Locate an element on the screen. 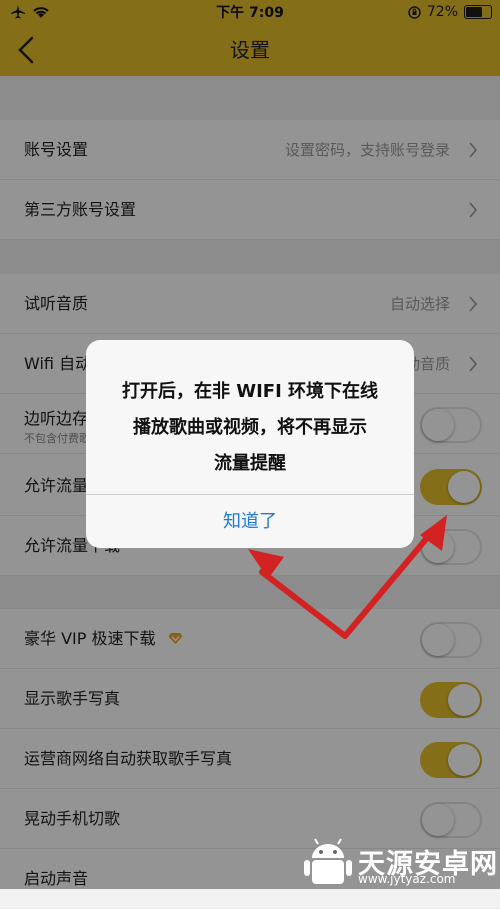 This screenshot has width=500, height=909. dialog-message-line: 播放歌曲或视频，将不再显示 is located at coordinates (250, 427).